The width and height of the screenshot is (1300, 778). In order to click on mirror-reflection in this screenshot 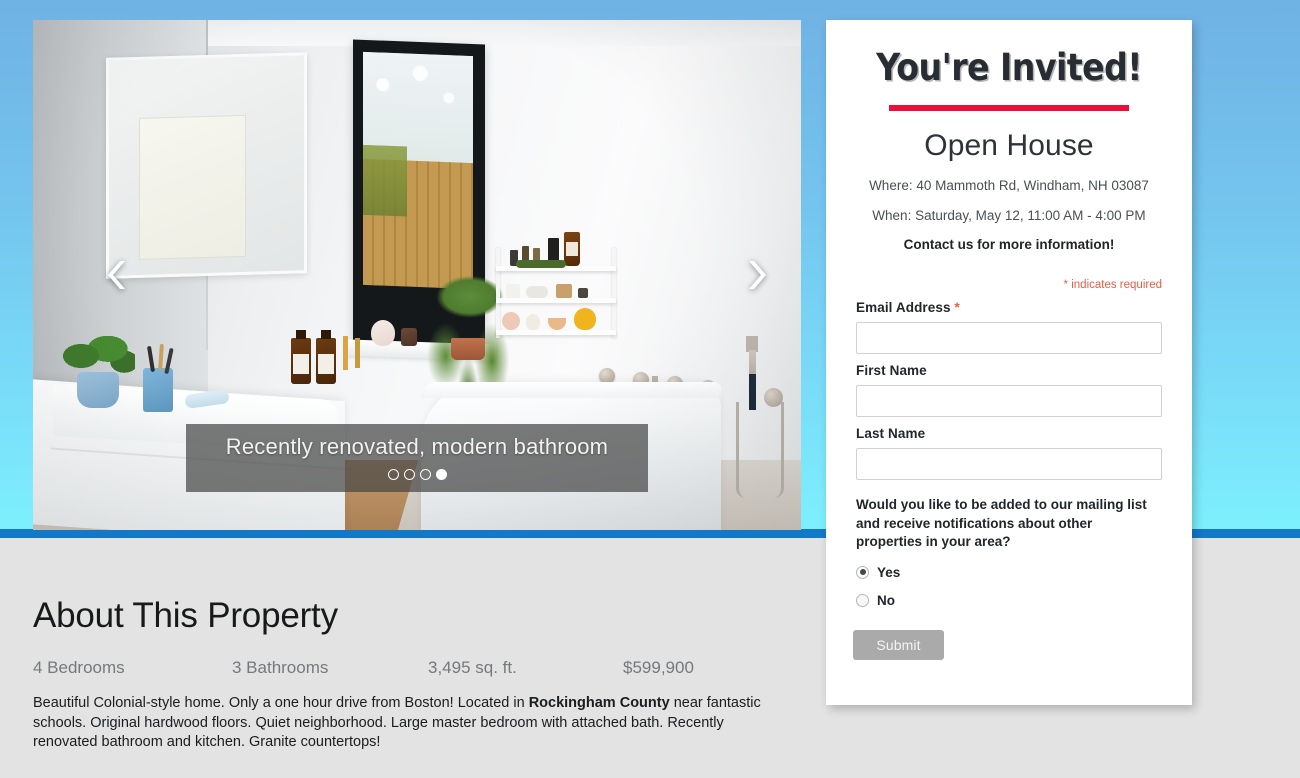, I will do `click(192, 187)`.